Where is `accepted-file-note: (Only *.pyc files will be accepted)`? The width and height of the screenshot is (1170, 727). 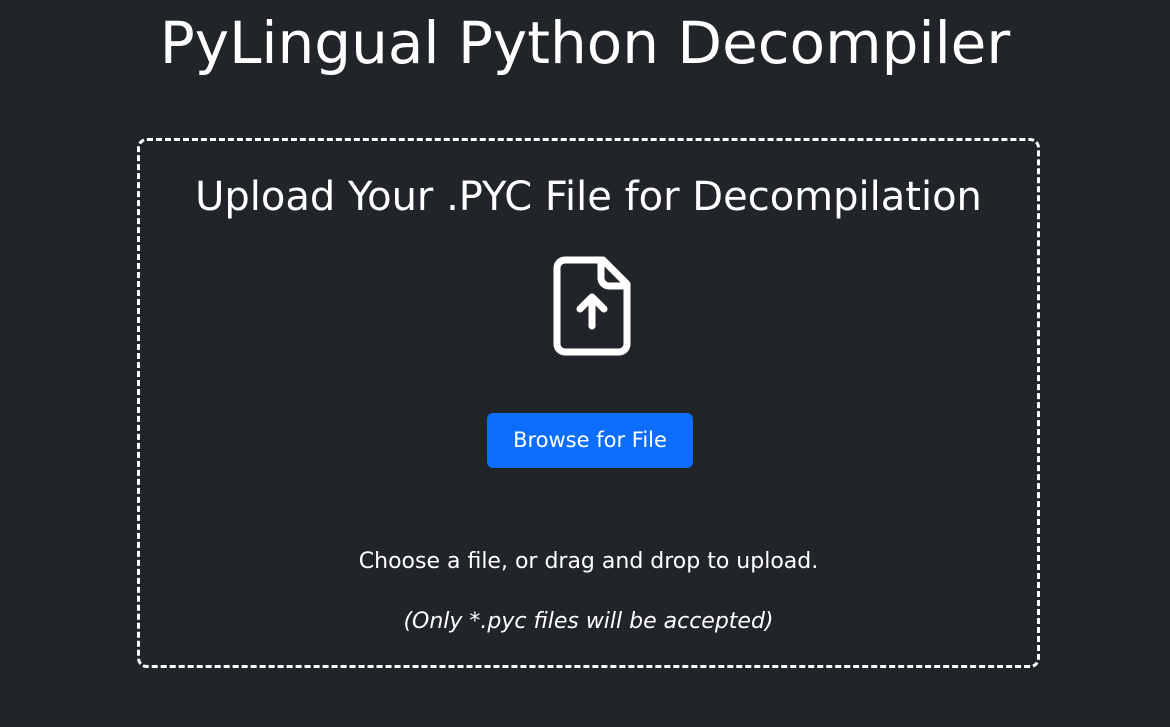
accepted-file-note: (Only *.pyc files will be accepted) is located at coordinates (588, 621).